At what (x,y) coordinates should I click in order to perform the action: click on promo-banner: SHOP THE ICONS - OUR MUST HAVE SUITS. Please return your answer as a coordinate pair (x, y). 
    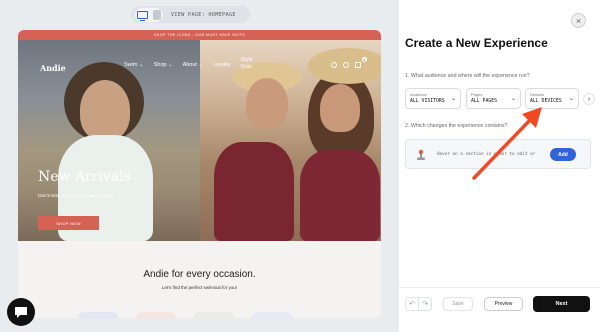
    Looking at the image, I should click on (199, 35).